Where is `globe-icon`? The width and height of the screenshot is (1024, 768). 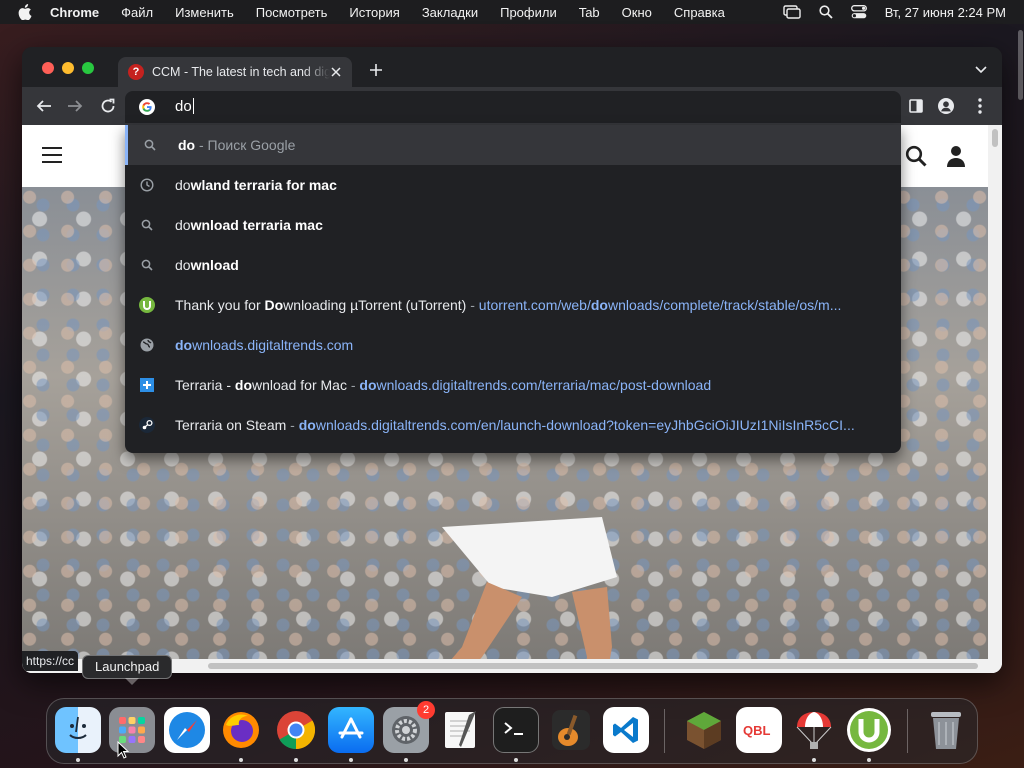
globe-icon is located at coordinates (147, 345).